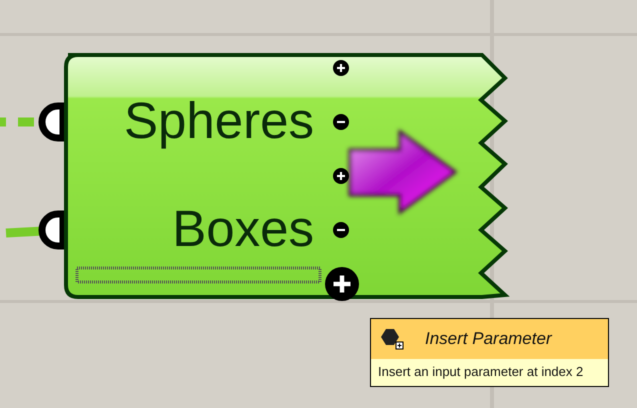 The height and width of the screenshot is (408, 637). Describe the element at coordinates (480, 372) in the screenshot. I see `tooltip-description: Insert an input parameter at index 2` at that location.